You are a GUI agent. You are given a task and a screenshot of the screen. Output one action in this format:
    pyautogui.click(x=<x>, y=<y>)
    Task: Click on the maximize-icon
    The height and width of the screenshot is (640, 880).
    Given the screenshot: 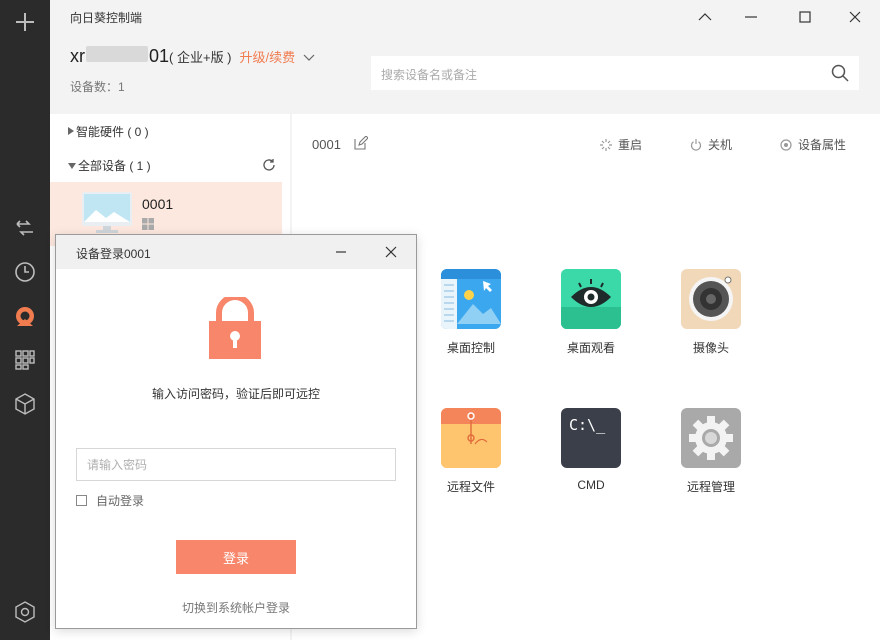 What is the action you would take?
    pyautogui.click(x=805, y=17)
    